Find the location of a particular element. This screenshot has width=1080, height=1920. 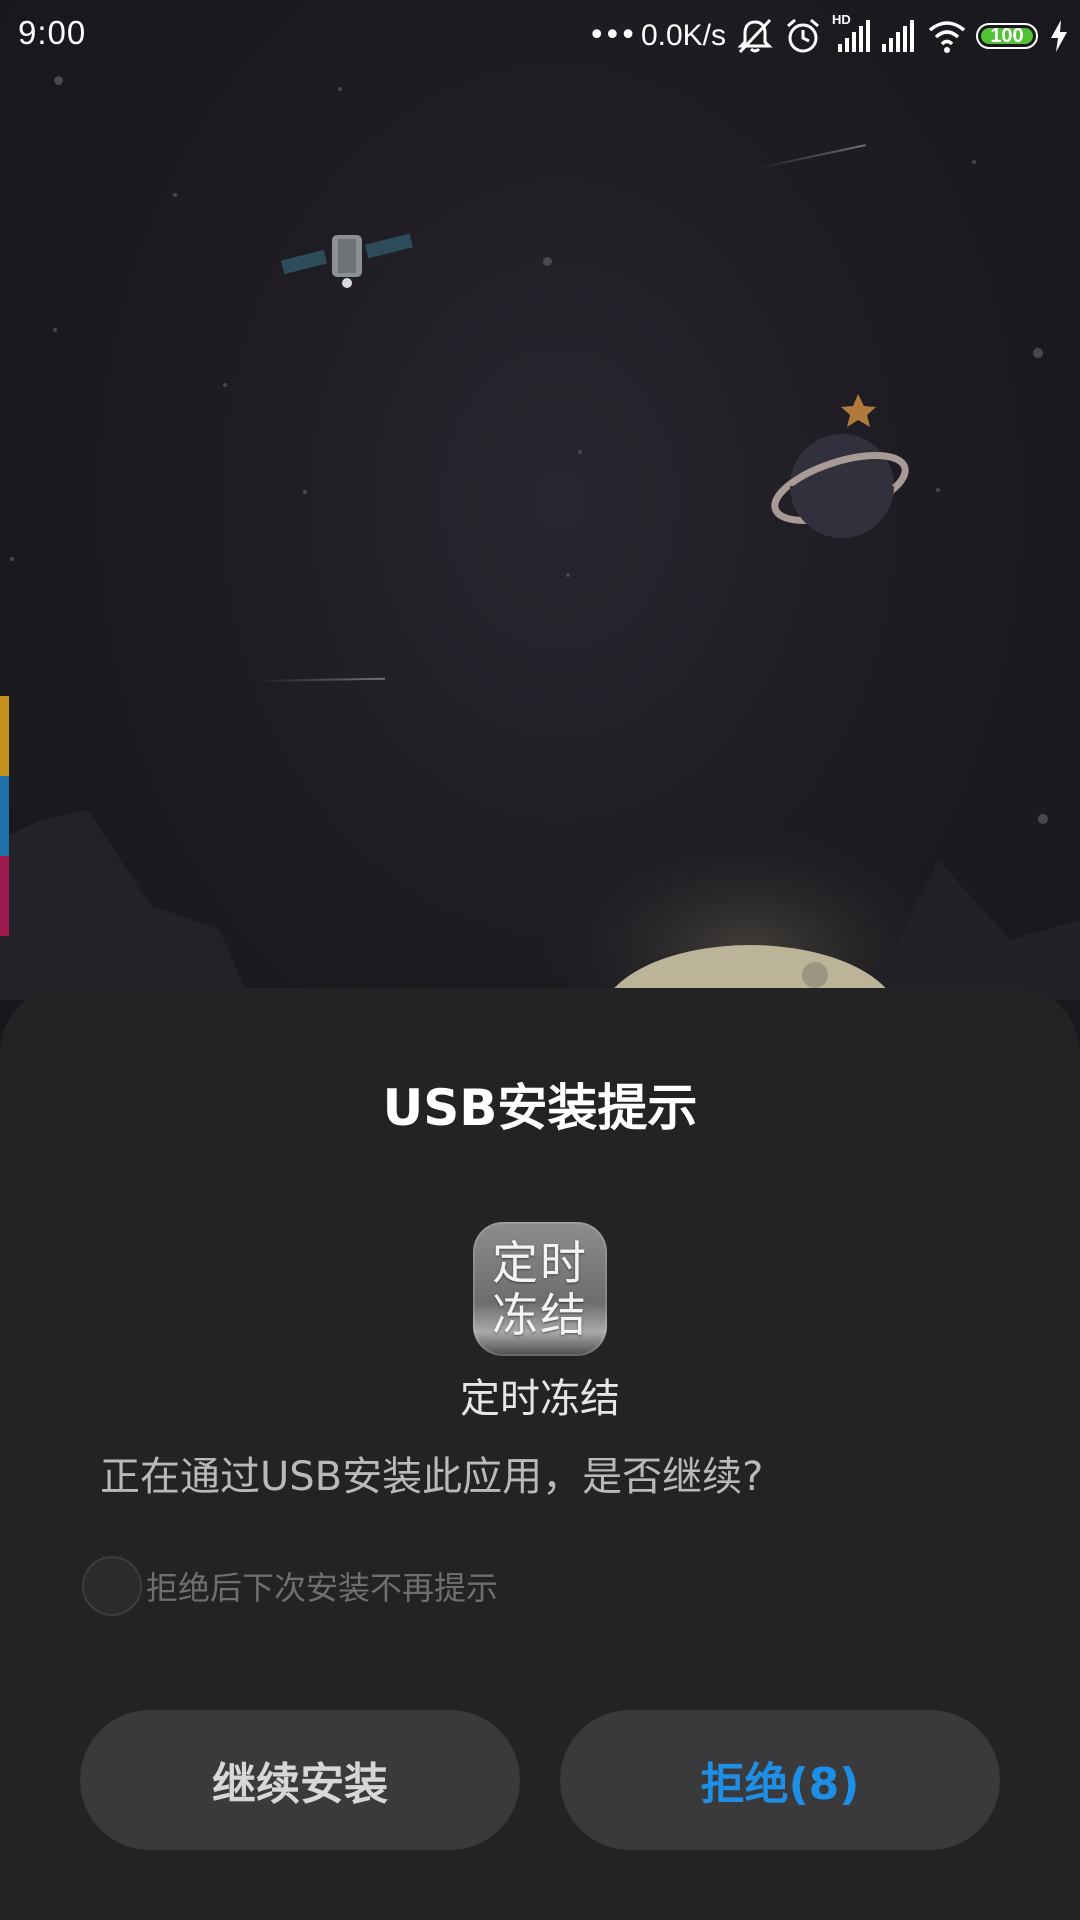

reject-button: 拒绝(8) is located at coordinates (780, 1780).